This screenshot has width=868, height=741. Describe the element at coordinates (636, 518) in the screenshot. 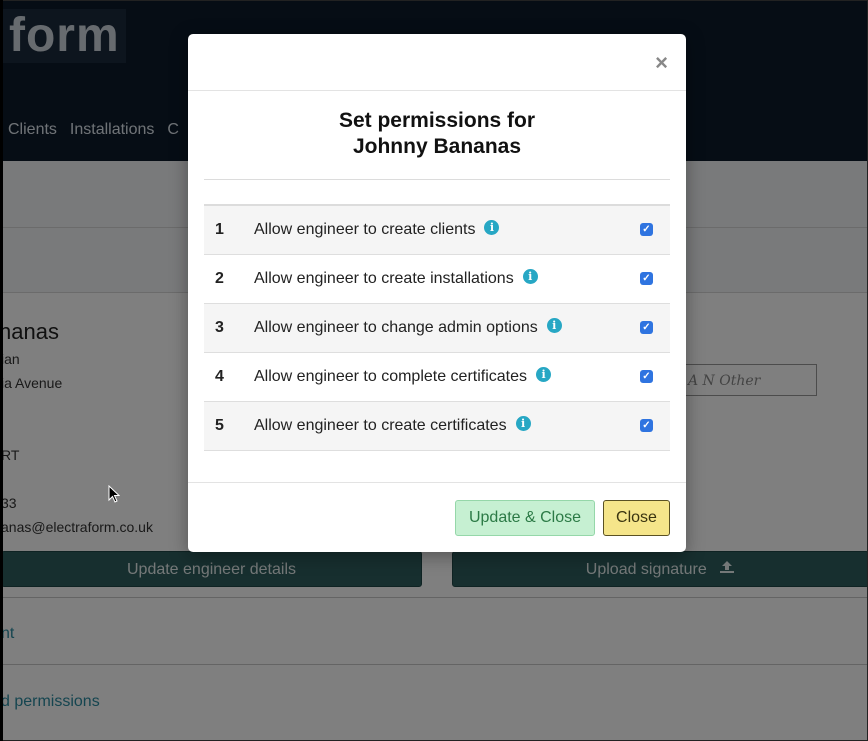

I see `close-button: Close` at that location.